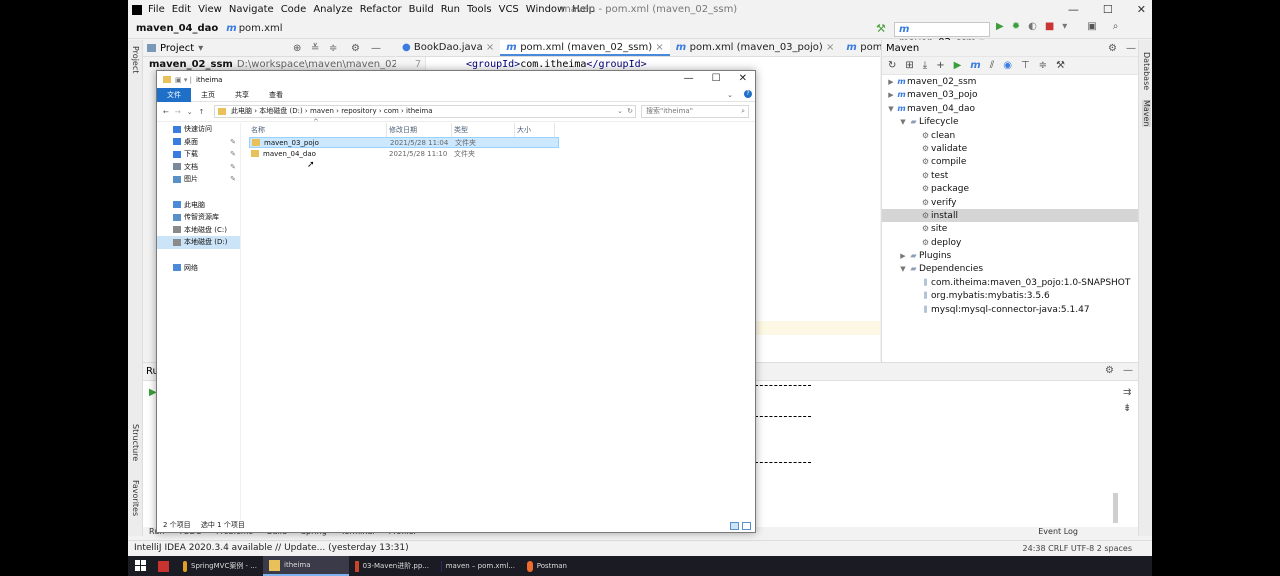  What do you see at coordinates (198, 217) in the screenshot?
I see `nav-item: 传智资源库` at bounding box center [198, 217].